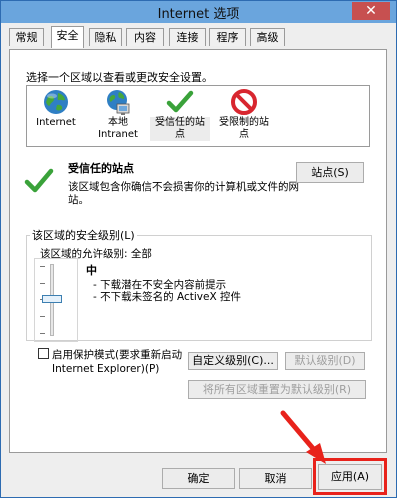 The width and height of the screenshot is (399, 500). I want to click on sites-button: 站点(S), so click(330, 172).